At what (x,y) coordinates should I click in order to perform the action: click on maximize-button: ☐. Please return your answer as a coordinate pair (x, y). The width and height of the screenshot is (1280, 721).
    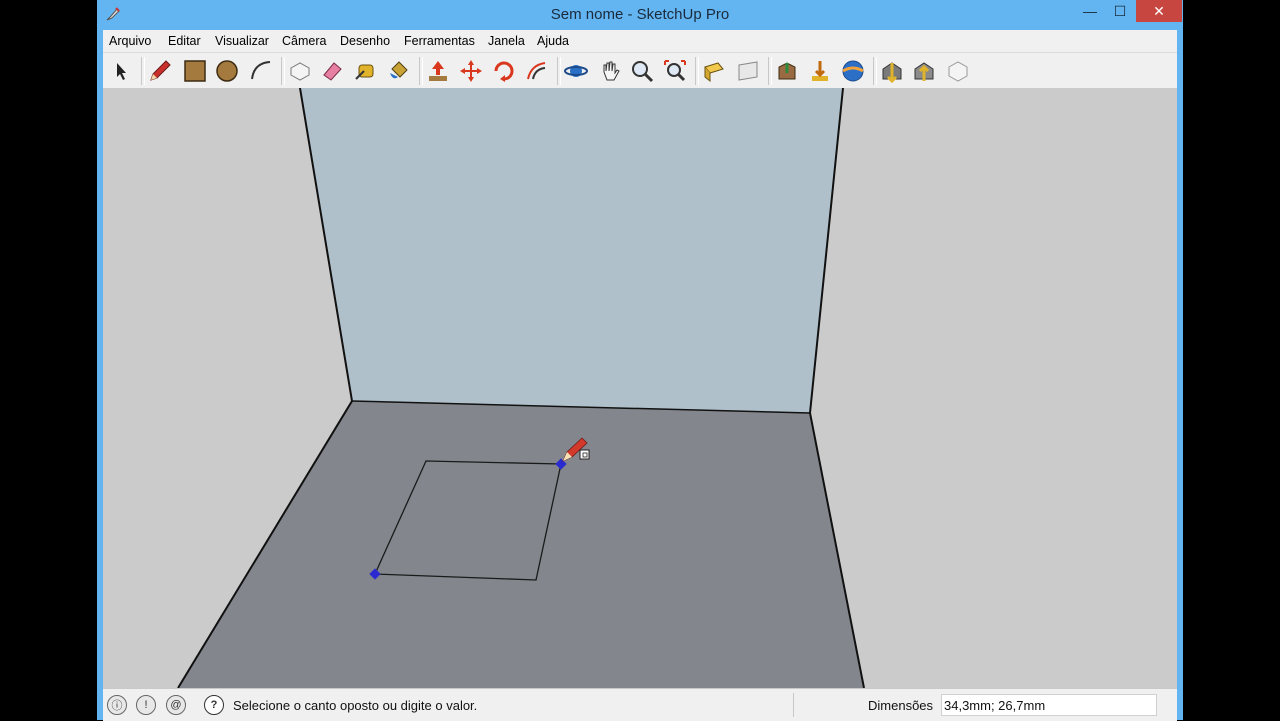
    Looking at the image, I should click on (1120, 11).